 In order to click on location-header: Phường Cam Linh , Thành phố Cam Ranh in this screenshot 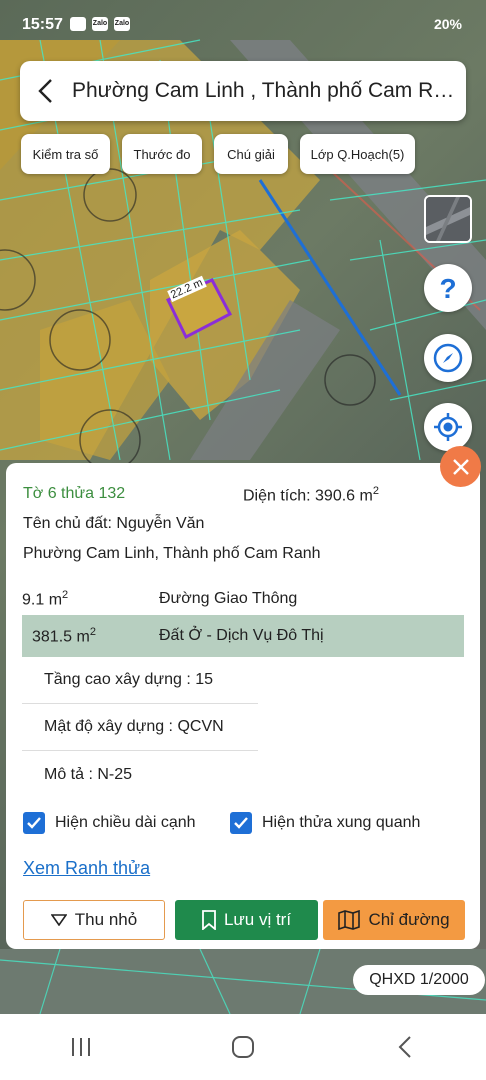, I will do `click(243, 91)`.